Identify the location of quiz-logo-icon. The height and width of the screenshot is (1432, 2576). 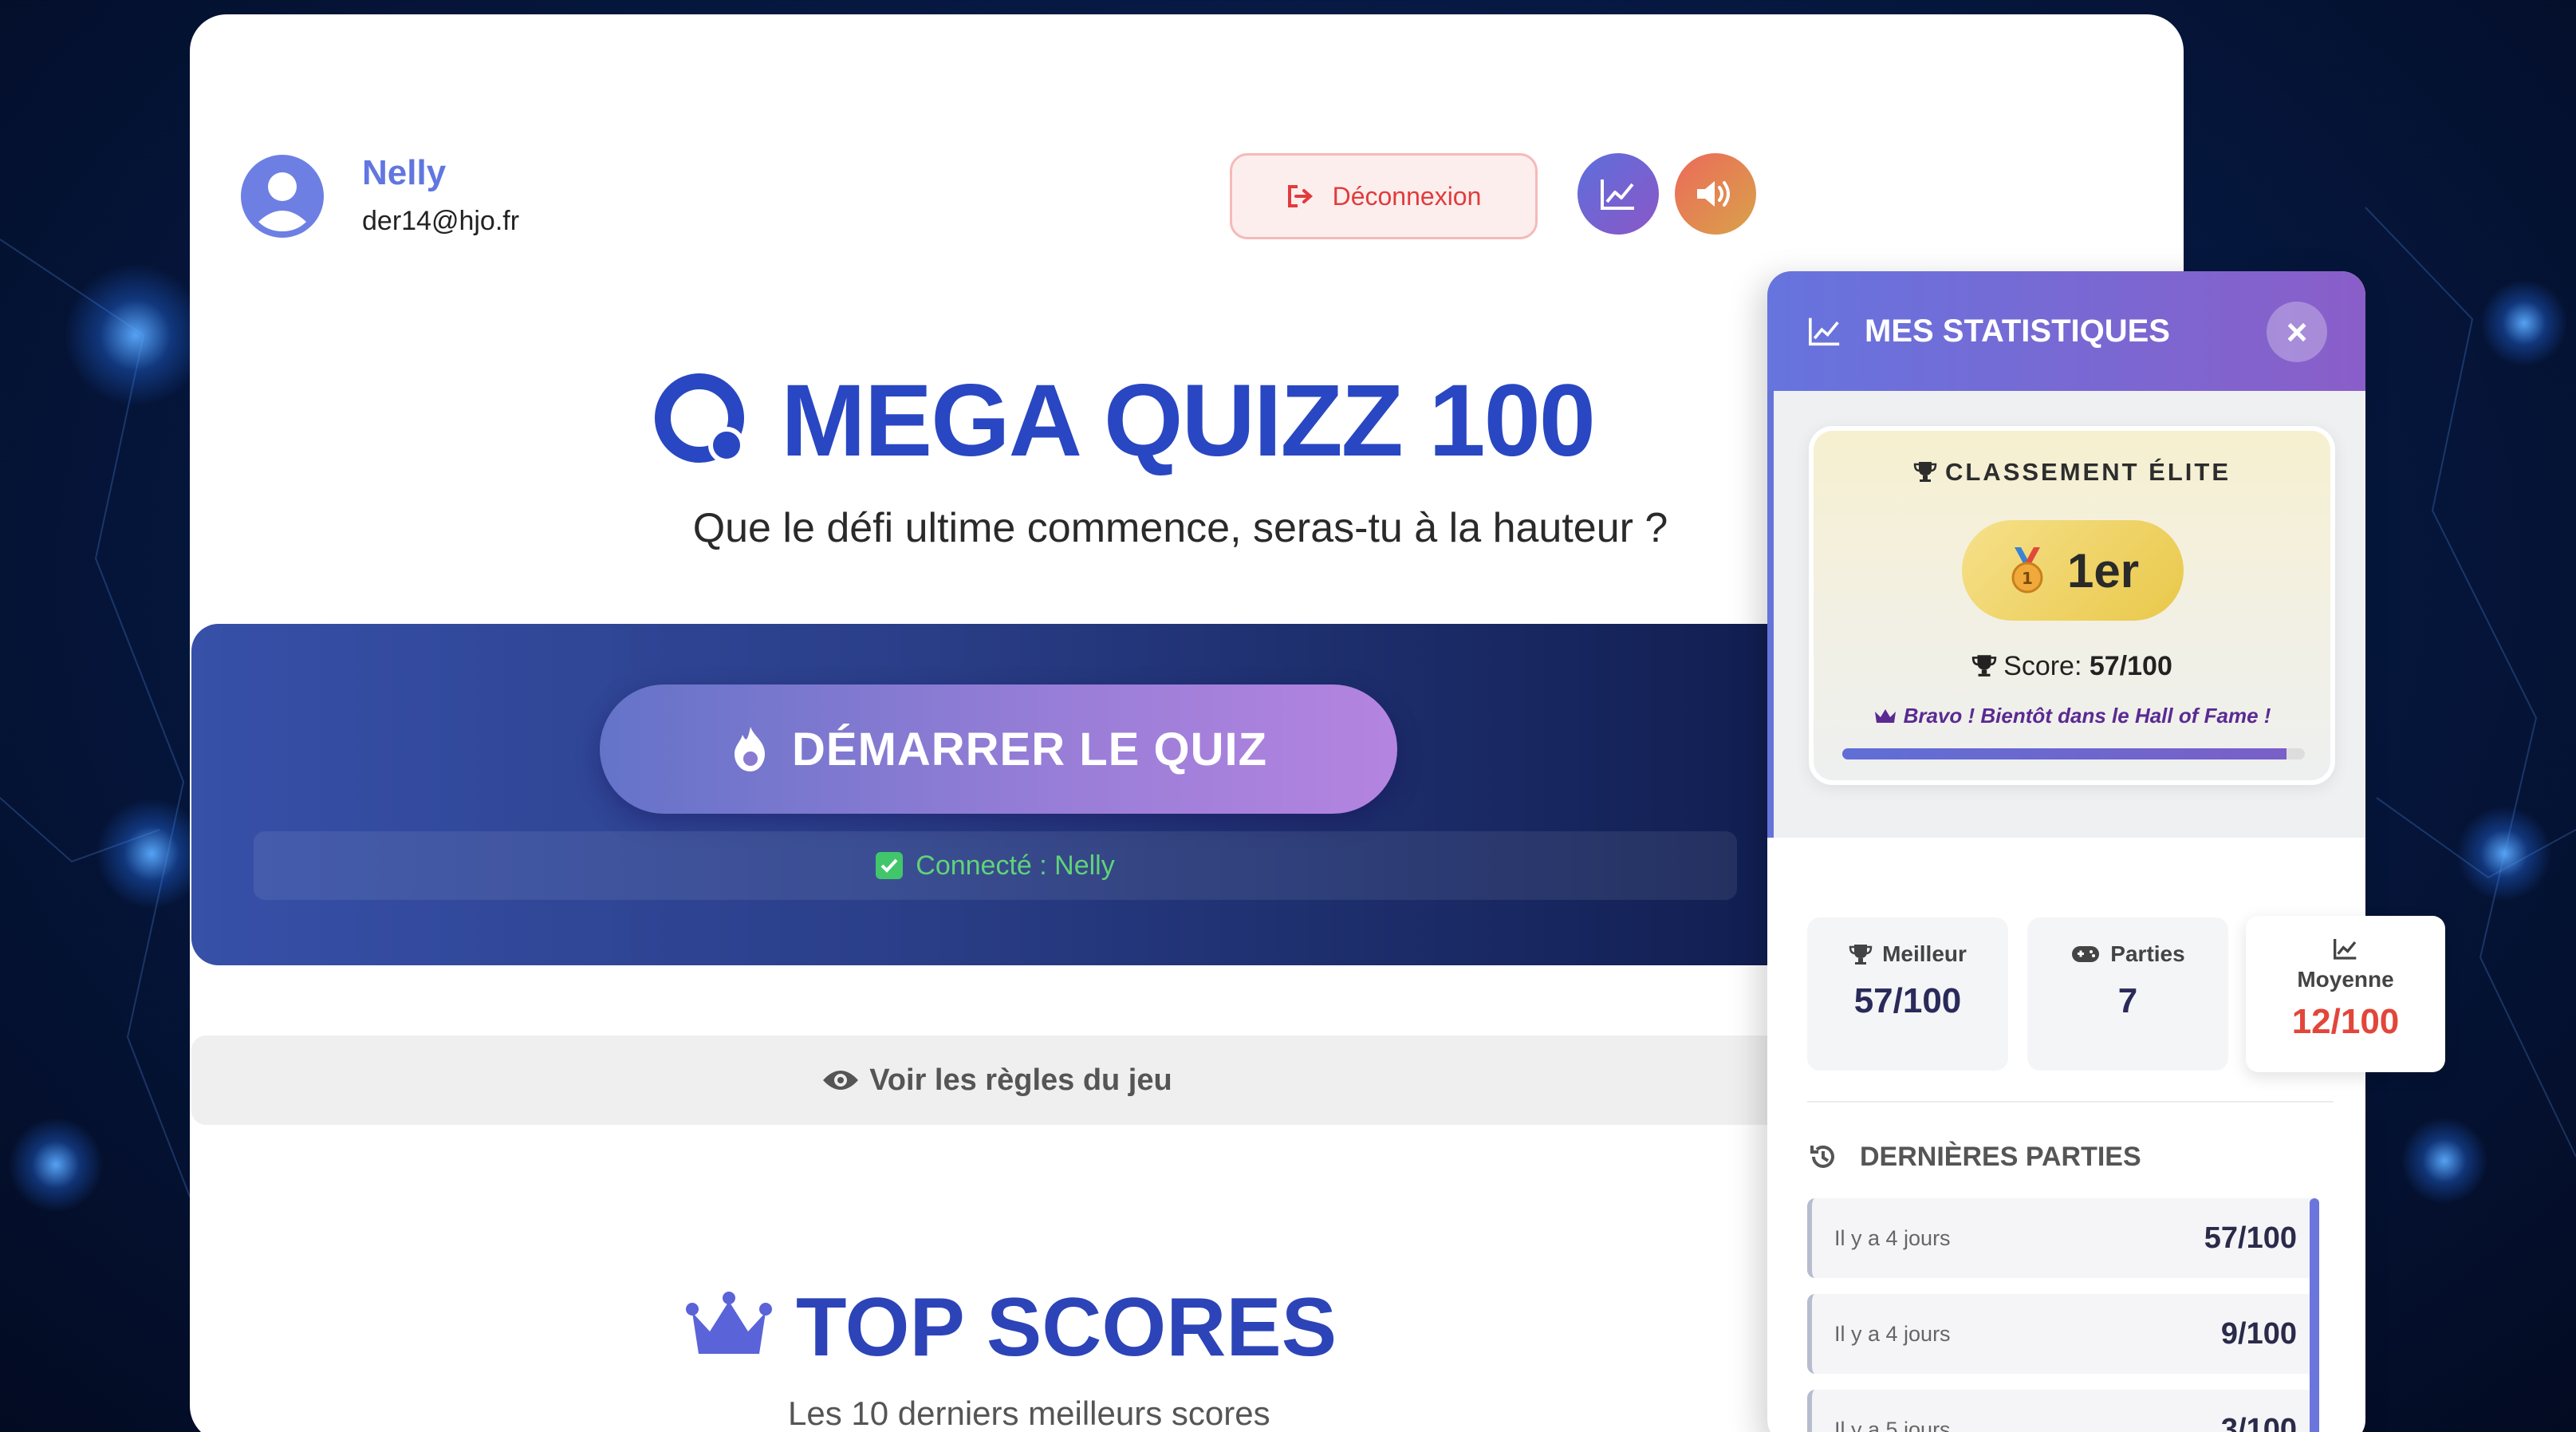
(700, 418).